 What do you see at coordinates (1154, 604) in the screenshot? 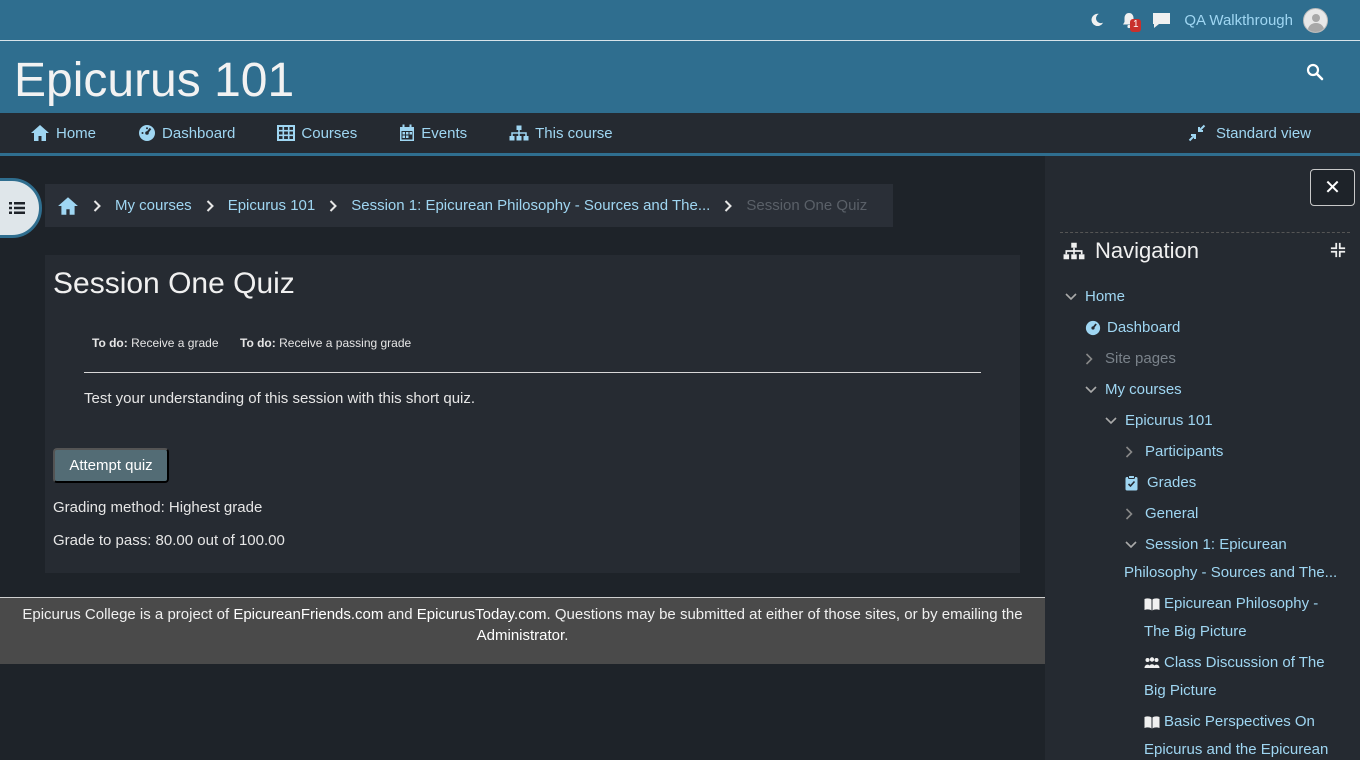
I see `book-icon` at bounding box center [1154, 604].